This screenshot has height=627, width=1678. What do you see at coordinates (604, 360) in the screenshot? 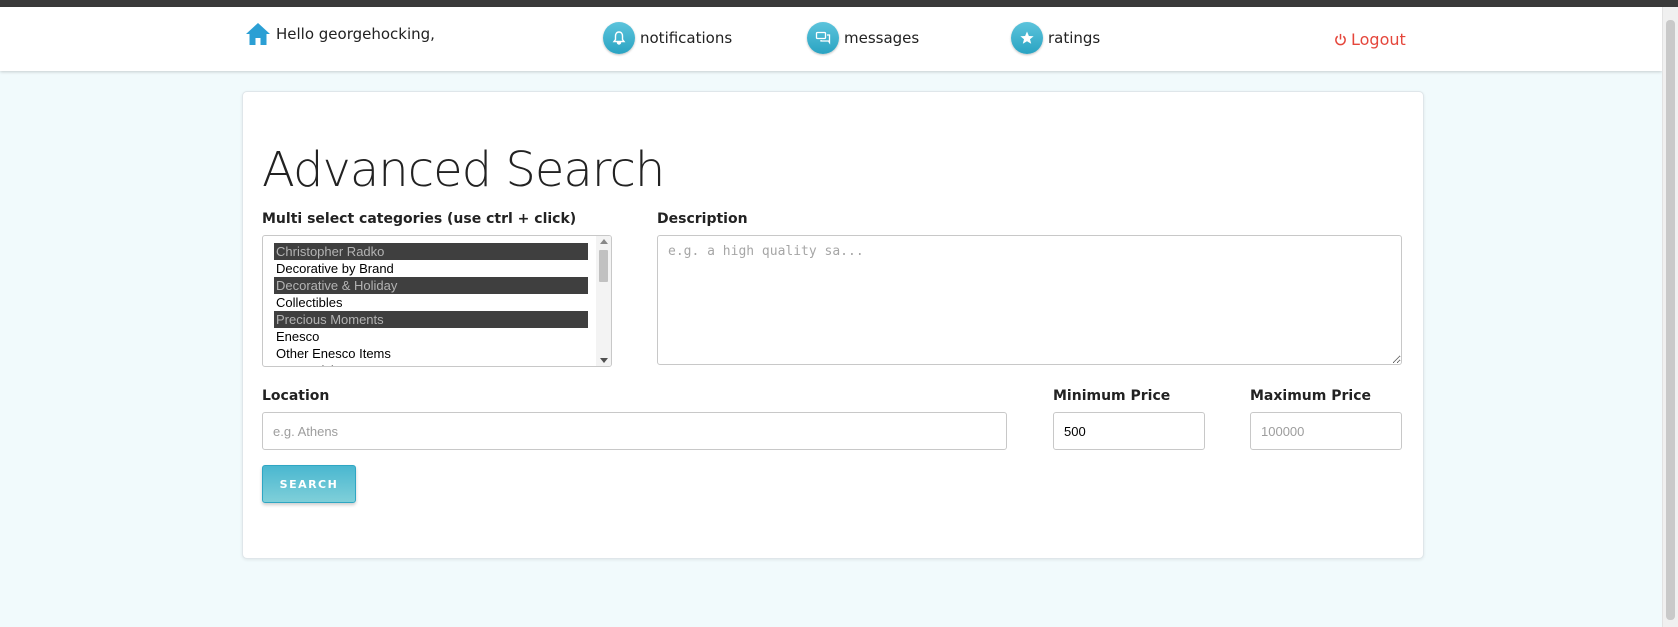
I see `scroll-down-arrow-icon` at bounding box center [604, 360].